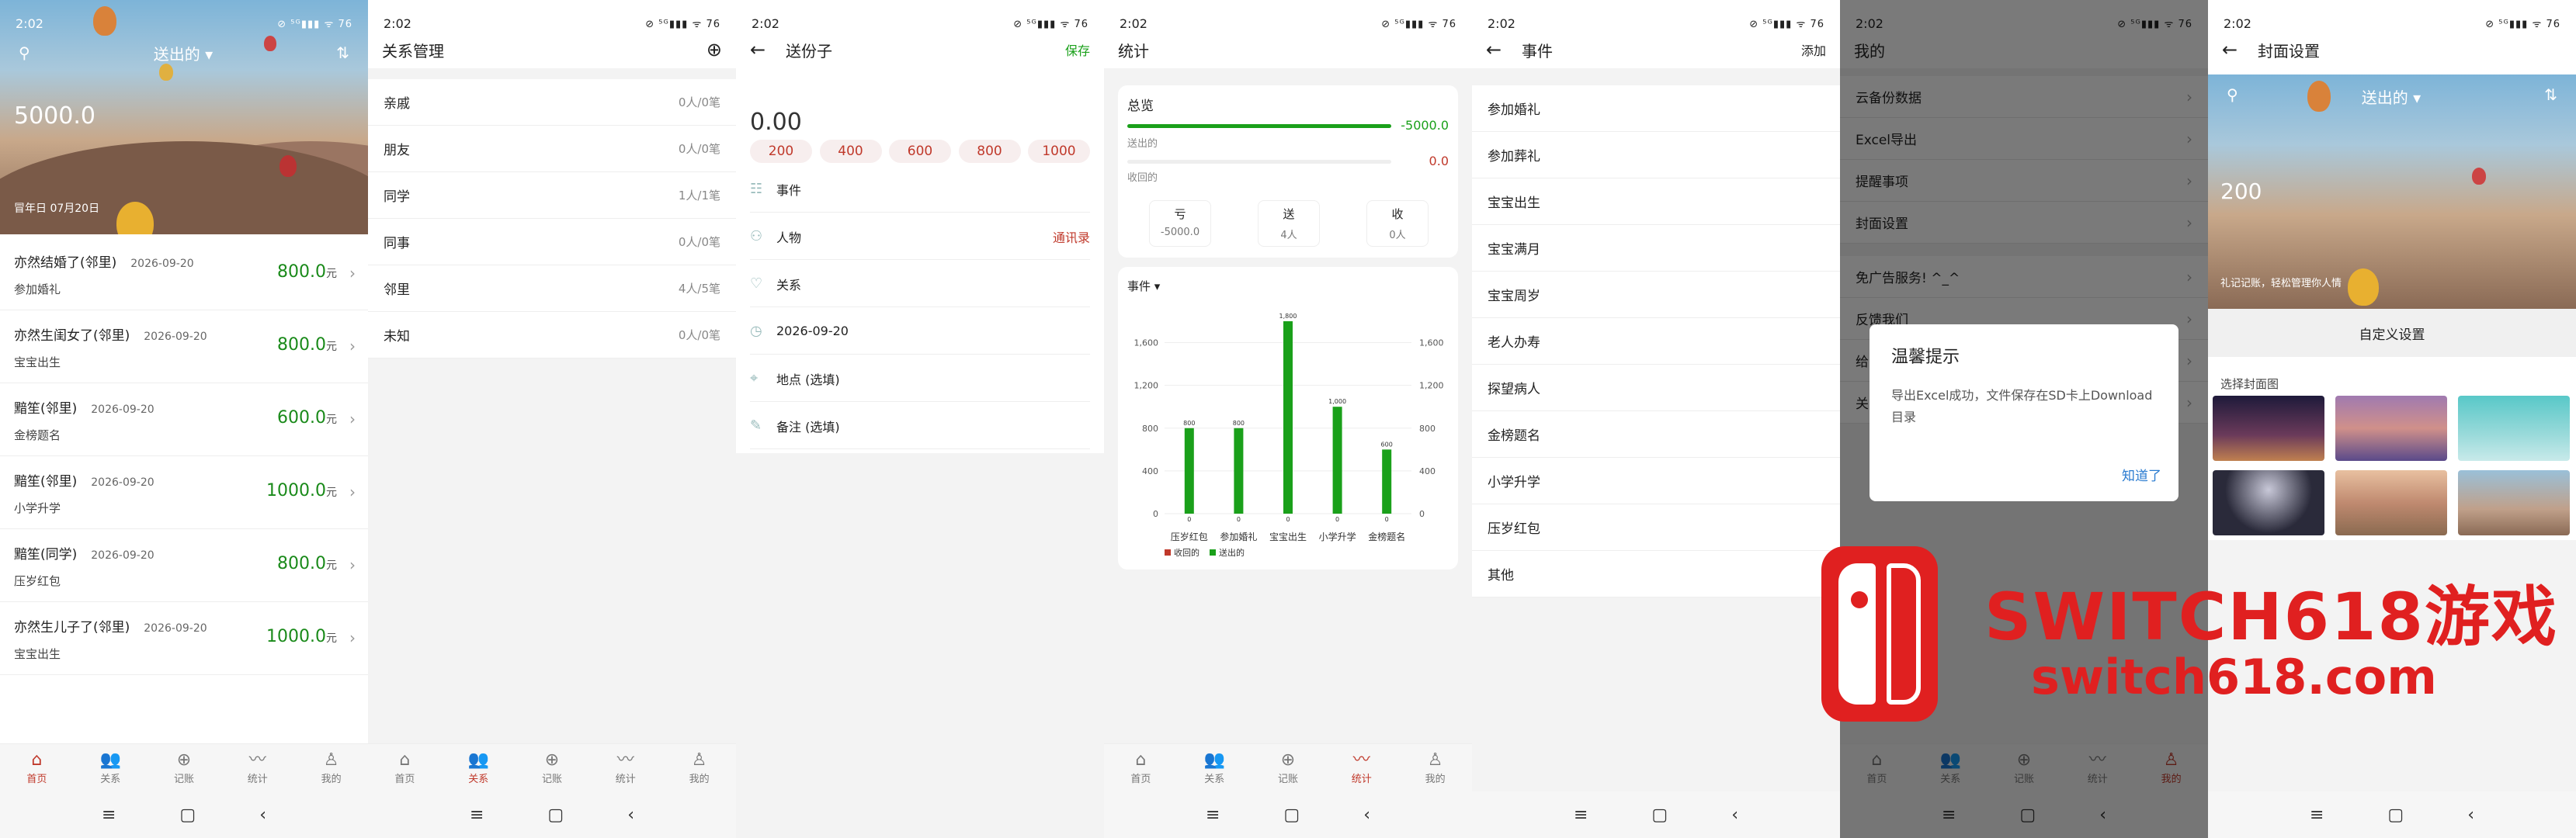 The height and width of the screenshot is (838, 2576). I want to click on data-label: 800, so click(1239, 423).